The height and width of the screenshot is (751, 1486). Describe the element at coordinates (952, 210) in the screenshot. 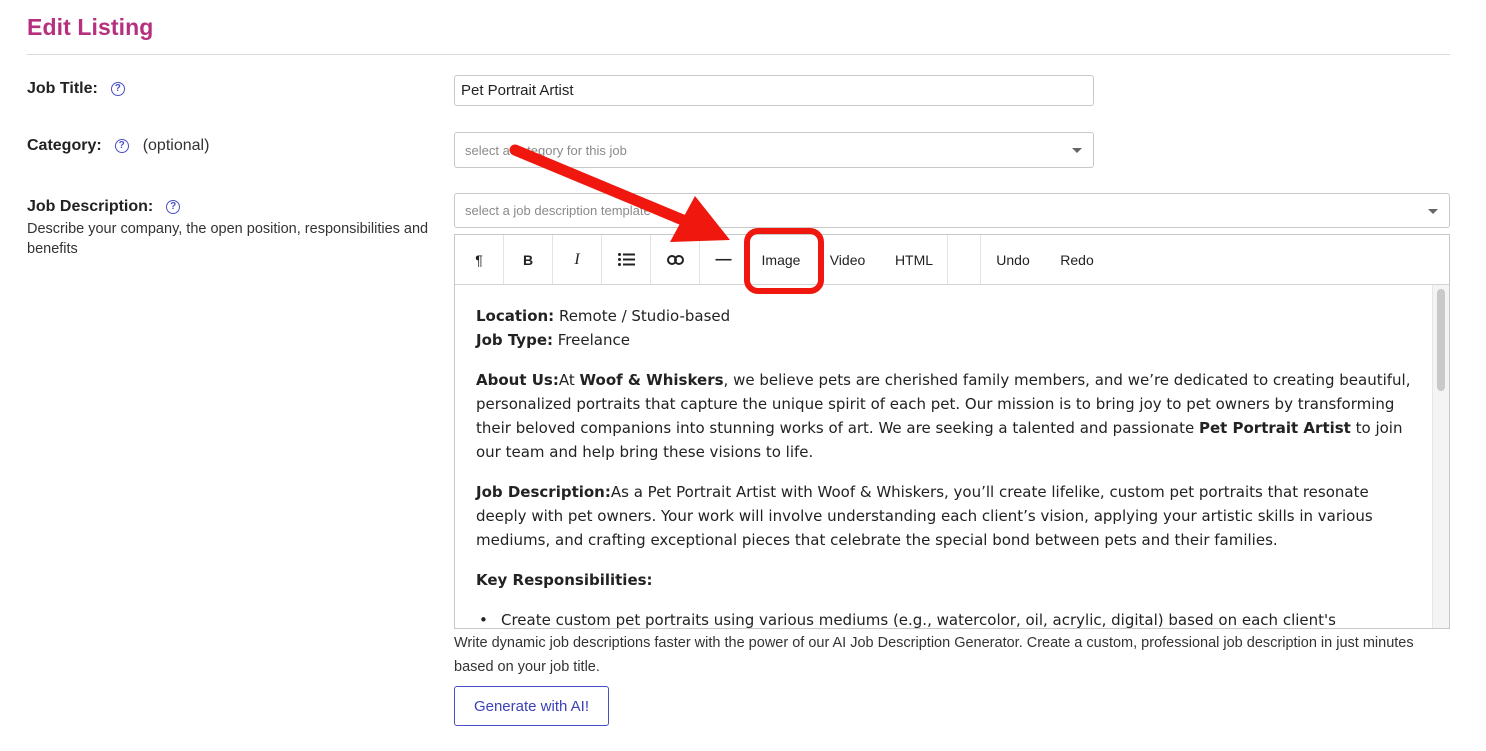

I see `template-select: select a job description template` at that location.